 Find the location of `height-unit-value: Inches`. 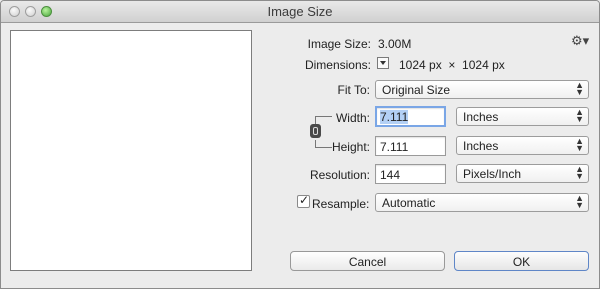

height-unit-value: Inches is located at coordinates (481, 146).